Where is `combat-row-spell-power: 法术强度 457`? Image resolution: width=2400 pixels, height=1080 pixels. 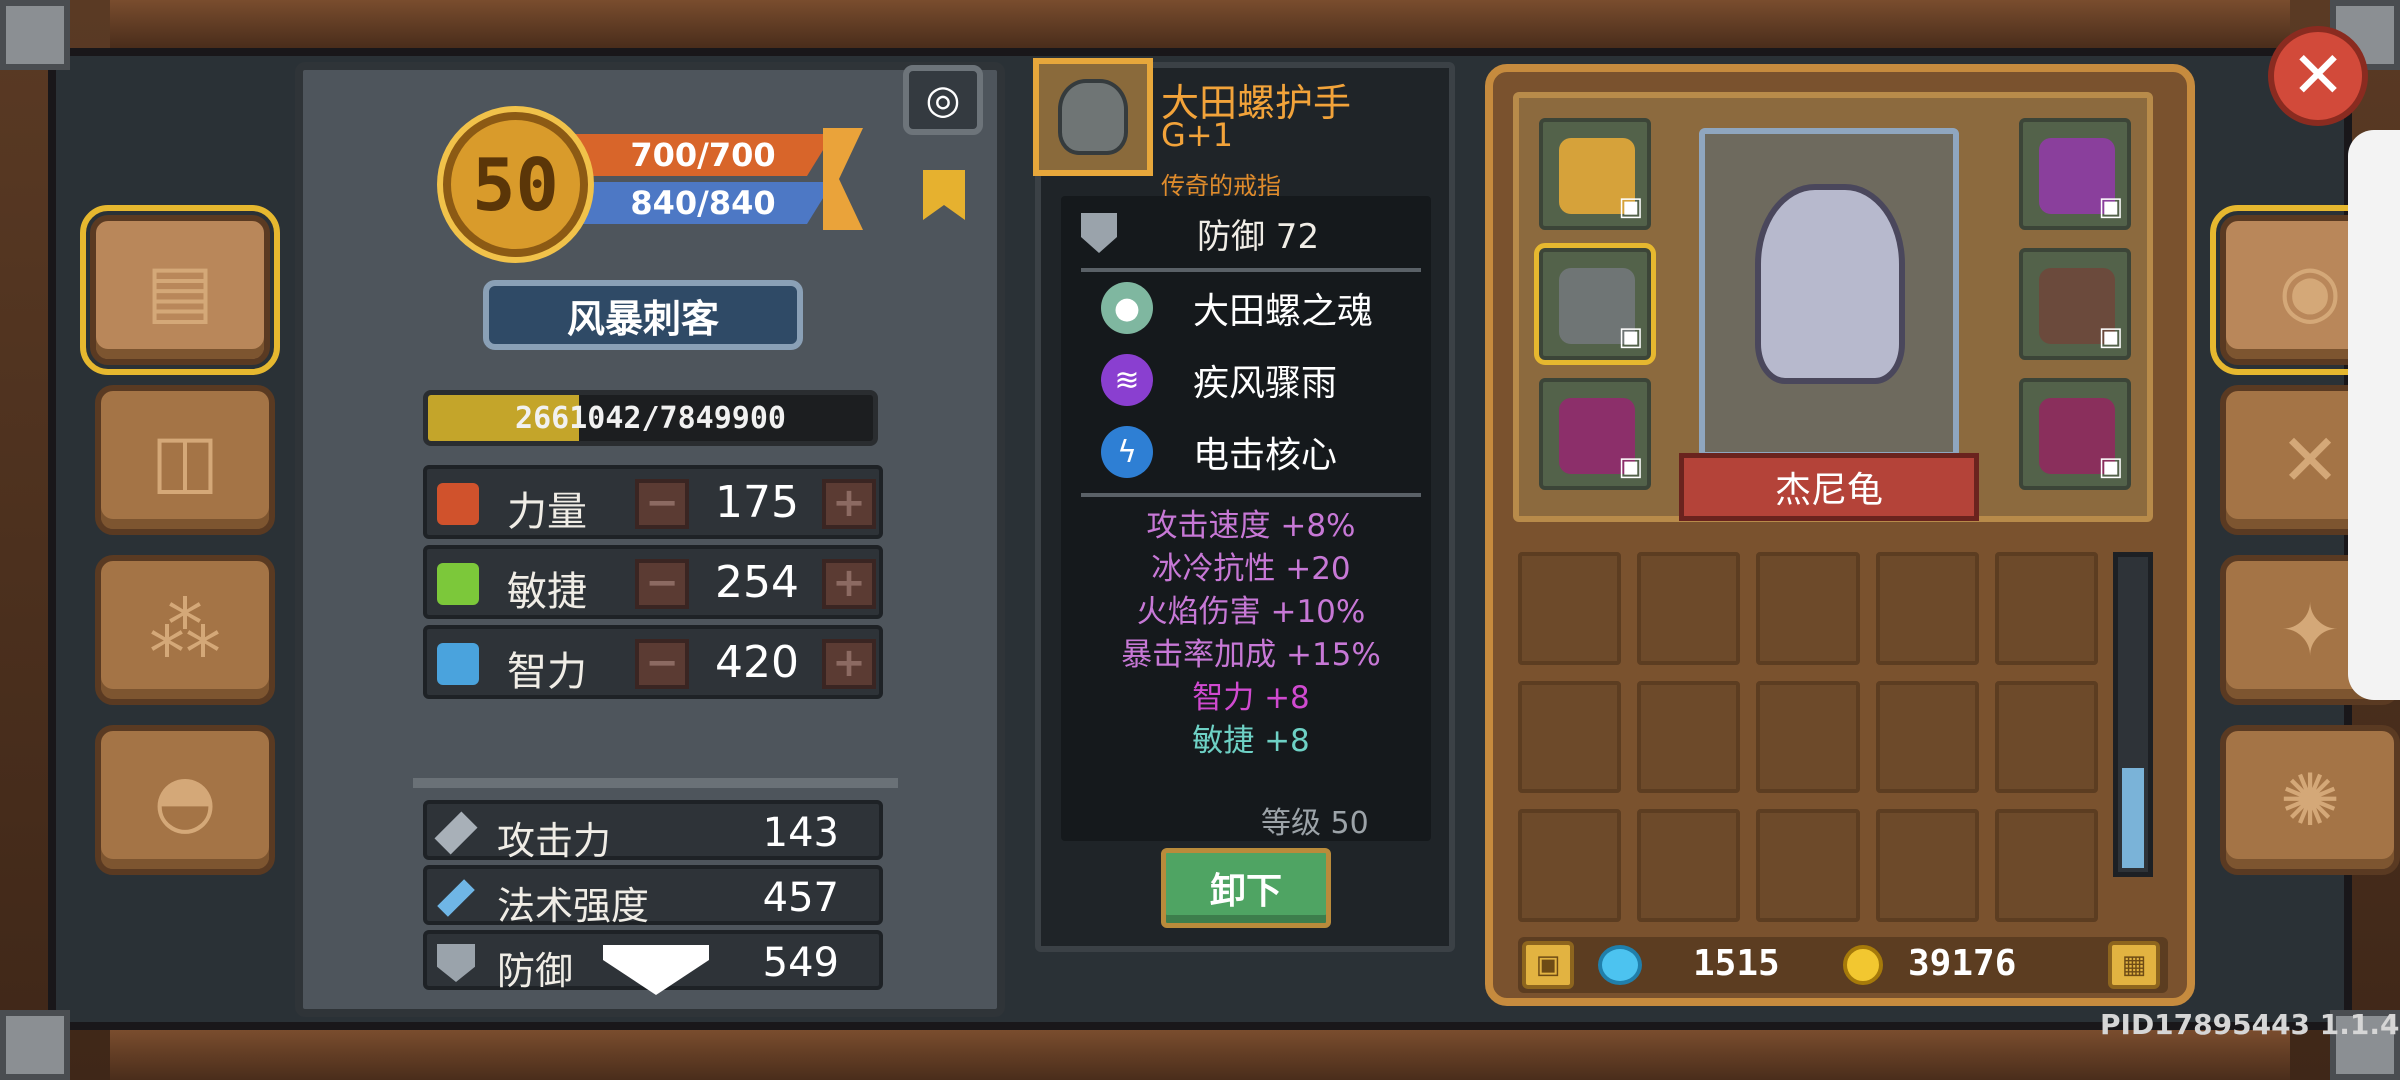 combat-row-spell-power: 法术强度 457 is located at coordinates (653, 896).